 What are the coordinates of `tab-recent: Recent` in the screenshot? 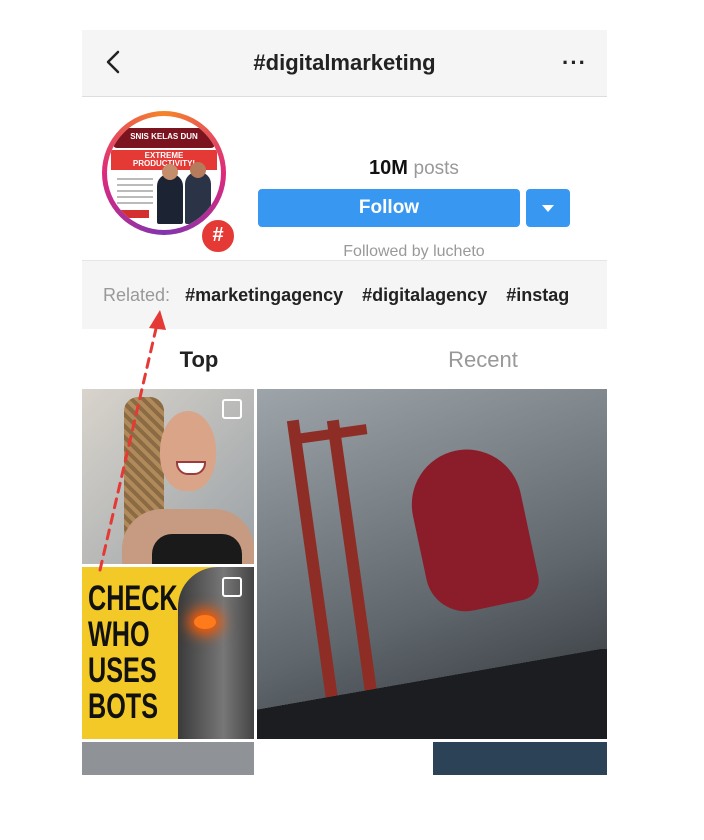 It's located at (479, 360).